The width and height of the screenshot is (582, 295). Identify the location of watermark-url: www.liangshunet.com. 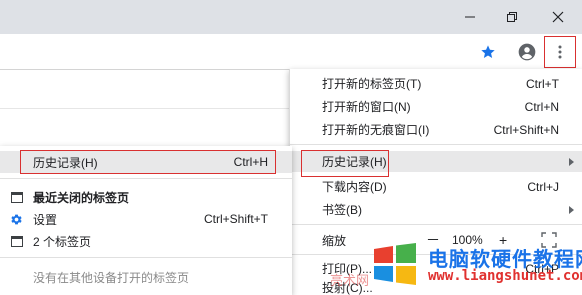
(505, 276).